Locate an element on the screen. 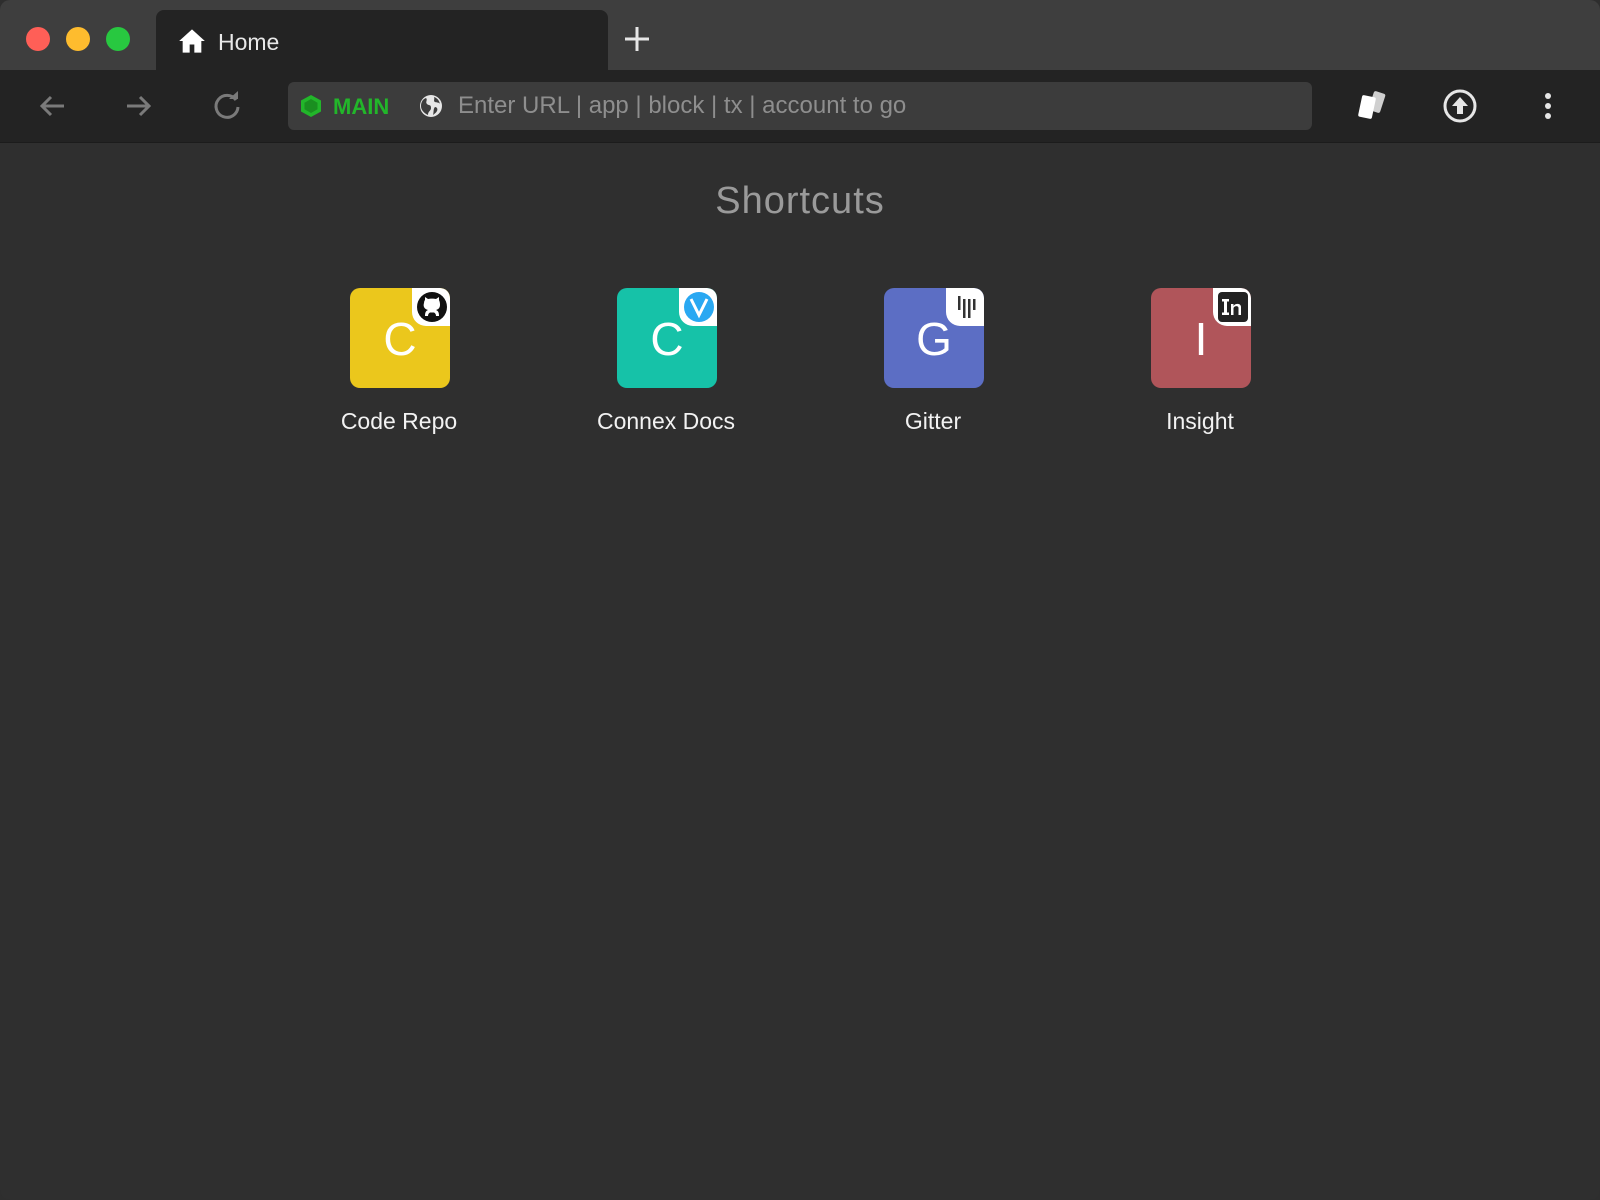  shortcut-gitter: G Gitter is located at coordinates (933, 368).